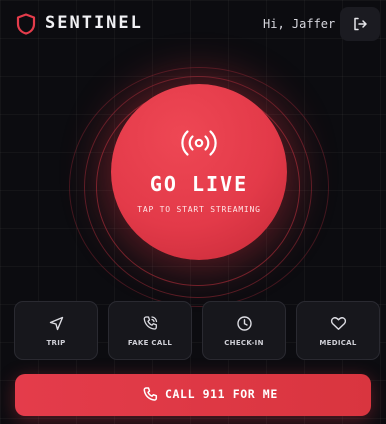 This screenshot has height=424, width=386. What do you see at coordinates (338, 343) in the screenshot?
I see `action-label: MEDICAL` at bounding box center [338, 343].